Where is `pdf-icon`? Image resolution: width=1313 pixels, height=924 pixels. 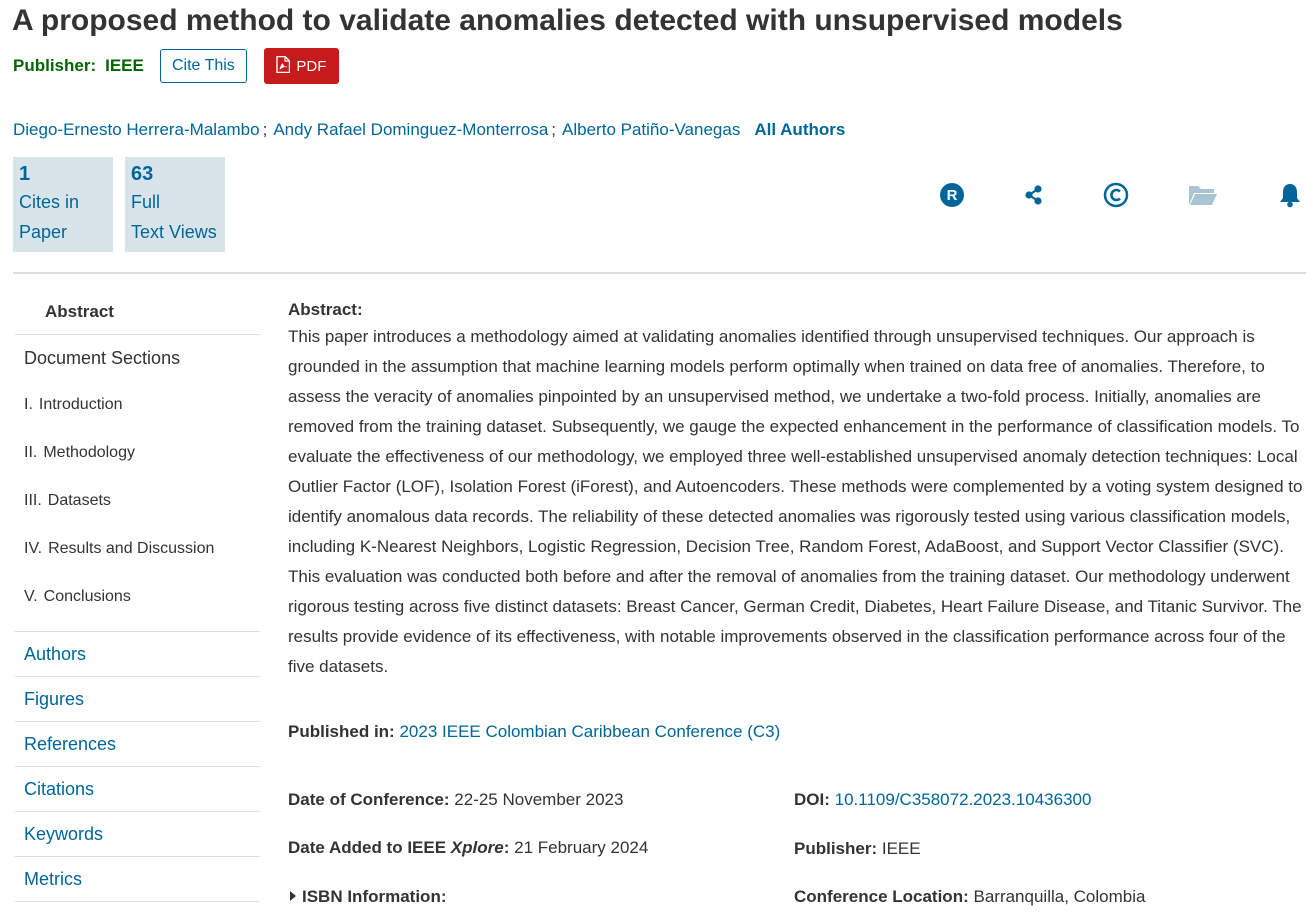
pdf-icon is located at coordinates (283, 66).